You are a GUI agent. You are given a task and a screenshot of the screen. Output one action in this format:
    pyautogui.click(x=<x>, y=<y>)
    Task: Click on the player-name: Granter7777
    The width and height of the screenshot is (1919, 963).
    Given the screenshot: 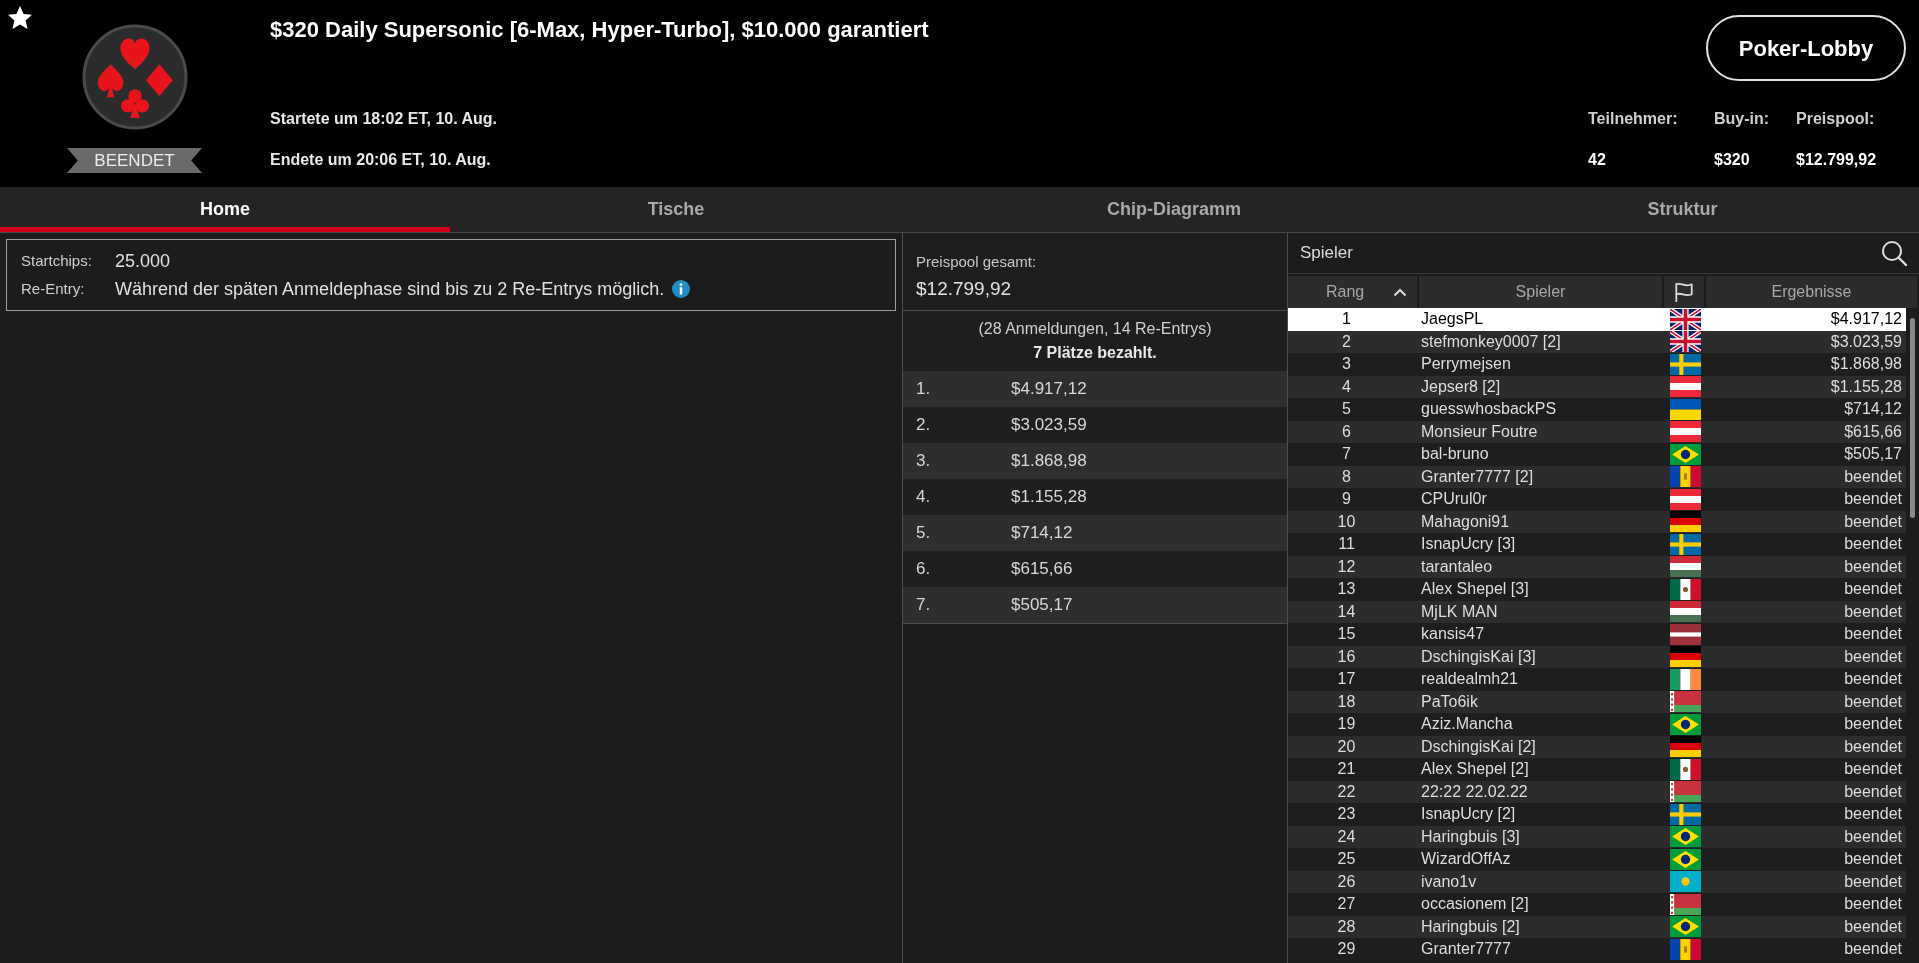 What is the action you would take?
    pyautogui.click(x=1466, y=949)
    